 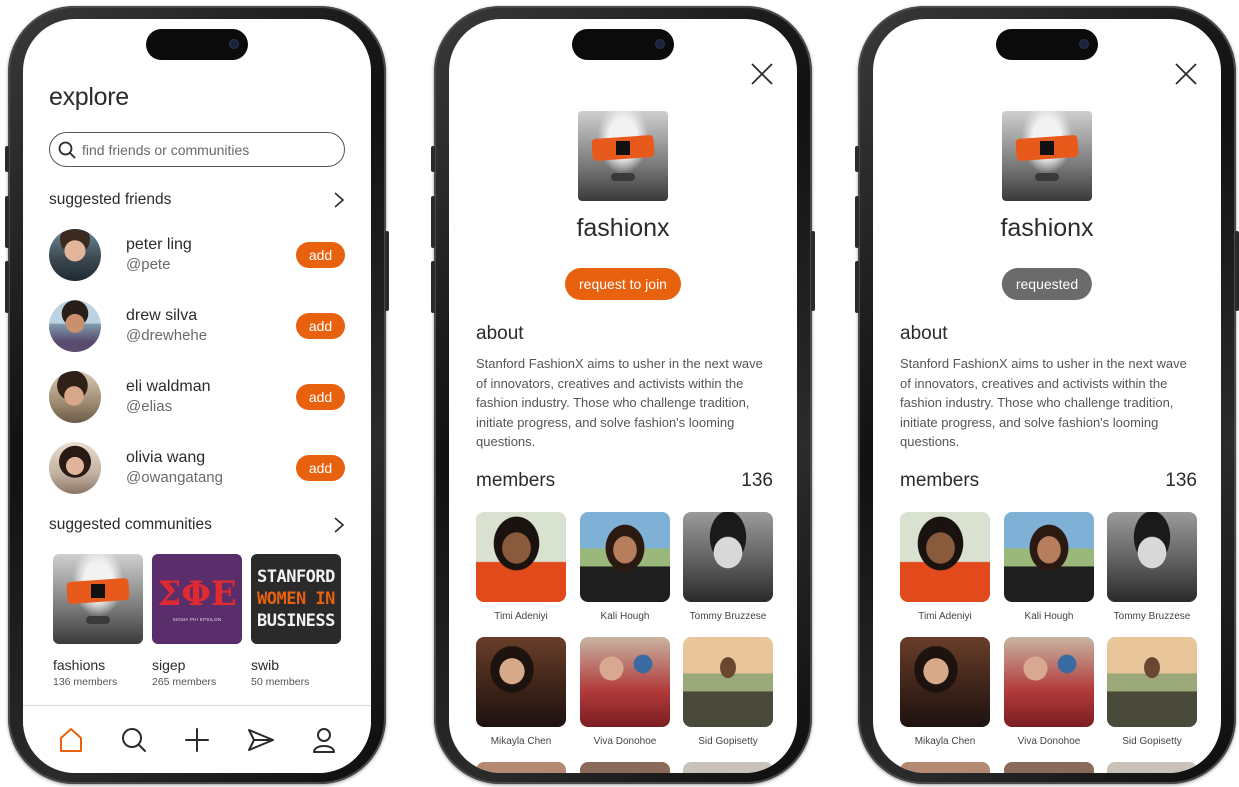 What do you see at coordinates (71, 740) in the screenshot?
I see `home-icon` at bounding box center [71, 740].